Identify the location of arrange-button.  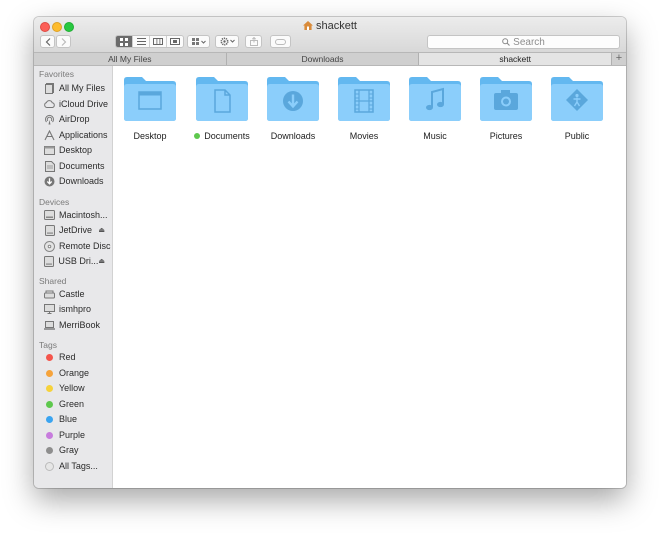
(198, 41).